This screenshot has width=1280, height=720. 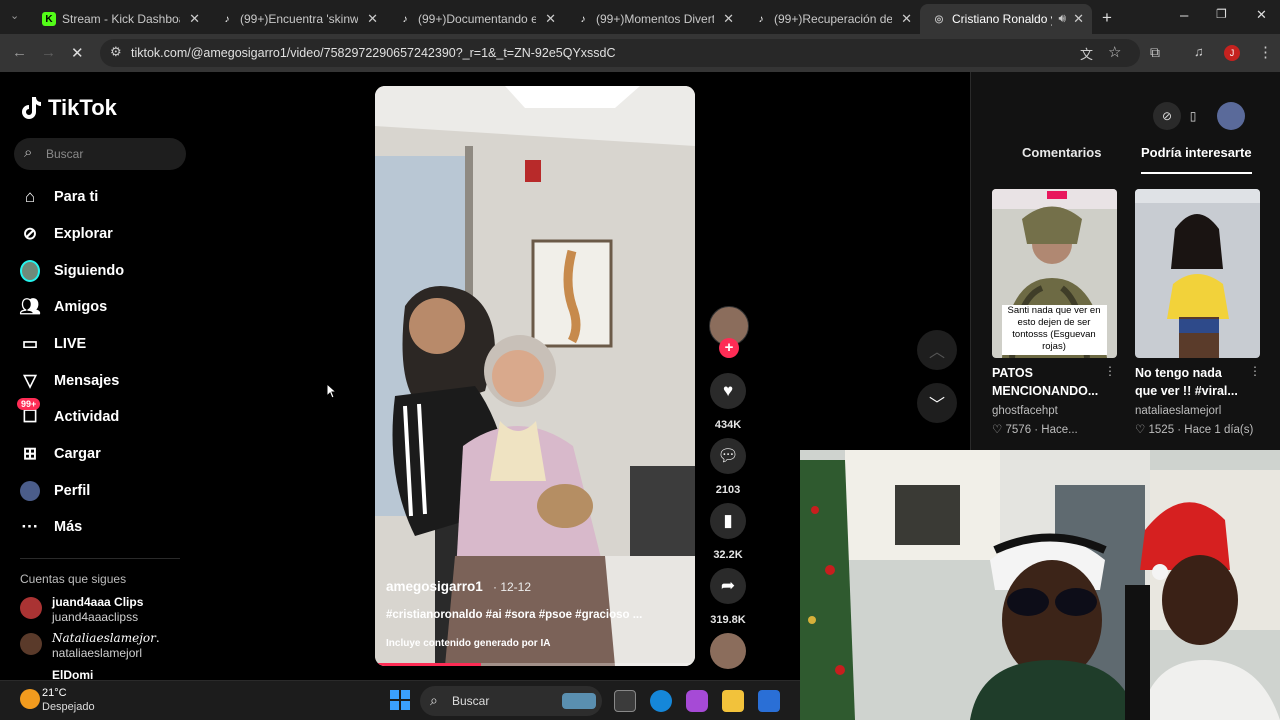 I want to click on tab-recommendations: Podría interesarte, so click(x=1196, y=159).